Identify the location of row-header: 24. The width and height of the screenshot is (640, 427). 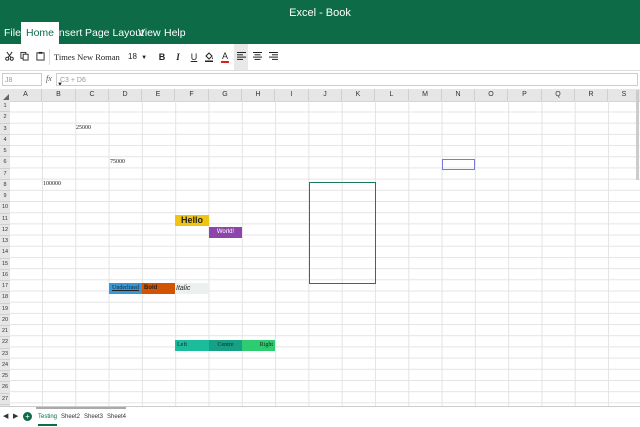
(5, 365).